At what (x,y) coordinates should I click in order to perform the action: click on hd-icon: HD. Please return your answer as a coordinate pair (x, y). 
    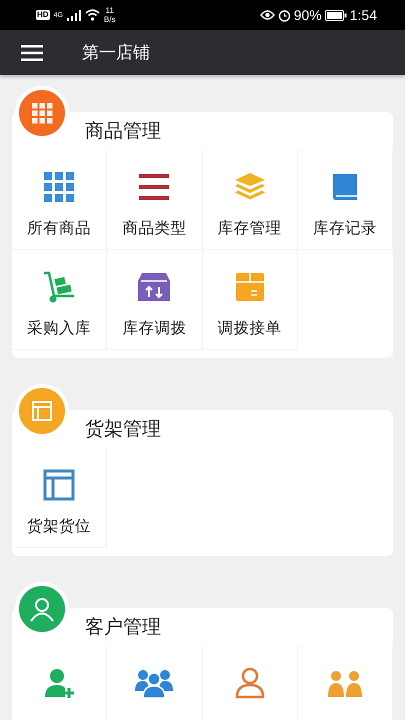
    Looking at the image, I should click on (43, 15).